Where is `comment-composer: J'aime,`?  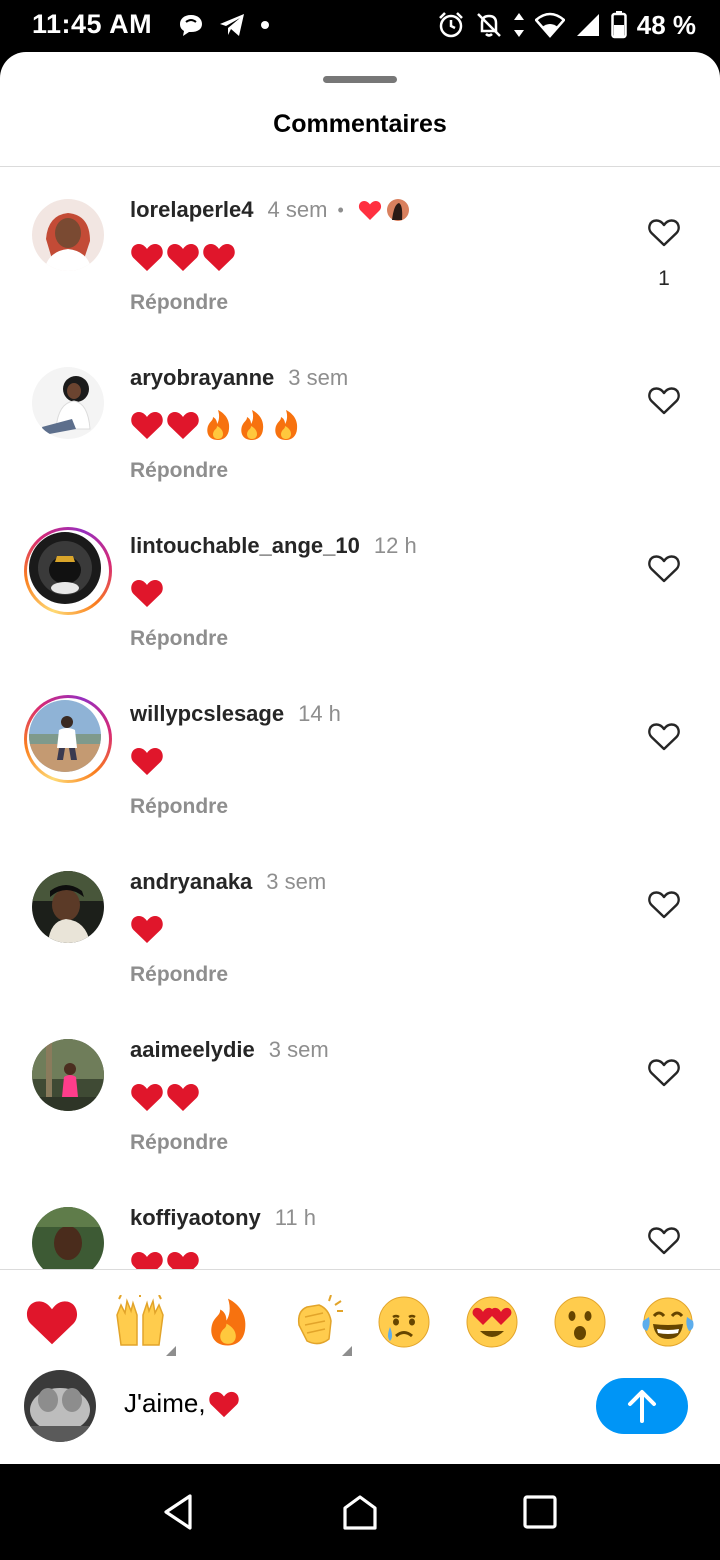 comment-composer: J'aime, is located at coordinates (360, 1415).